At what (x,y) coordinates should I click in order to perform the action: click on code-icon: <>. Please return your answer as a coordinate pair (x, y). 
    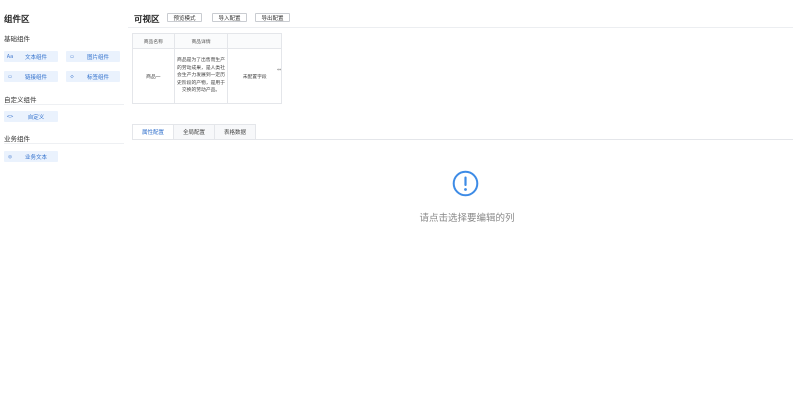
    Looking at the image, I should click on (10, 116).